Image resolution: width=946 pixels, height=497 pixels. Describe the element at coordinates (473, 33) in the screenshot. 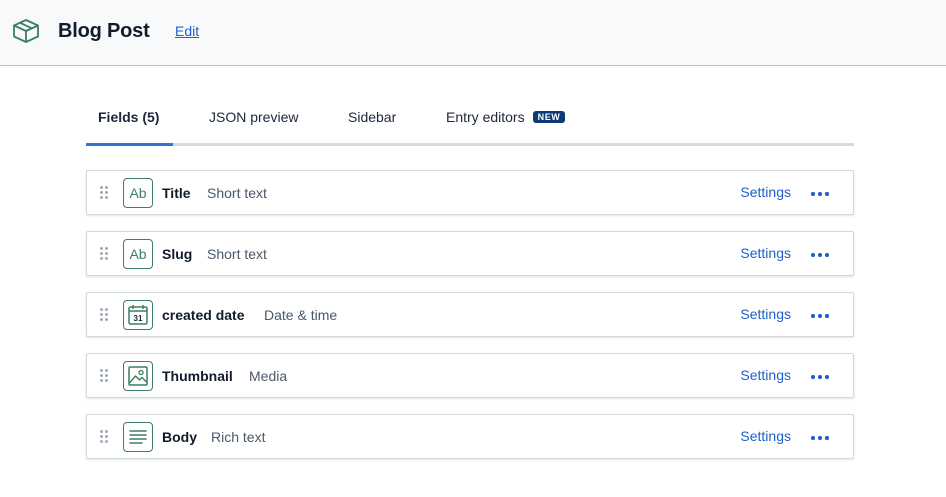

I see `page-header: Blog Post Edit` at that location.